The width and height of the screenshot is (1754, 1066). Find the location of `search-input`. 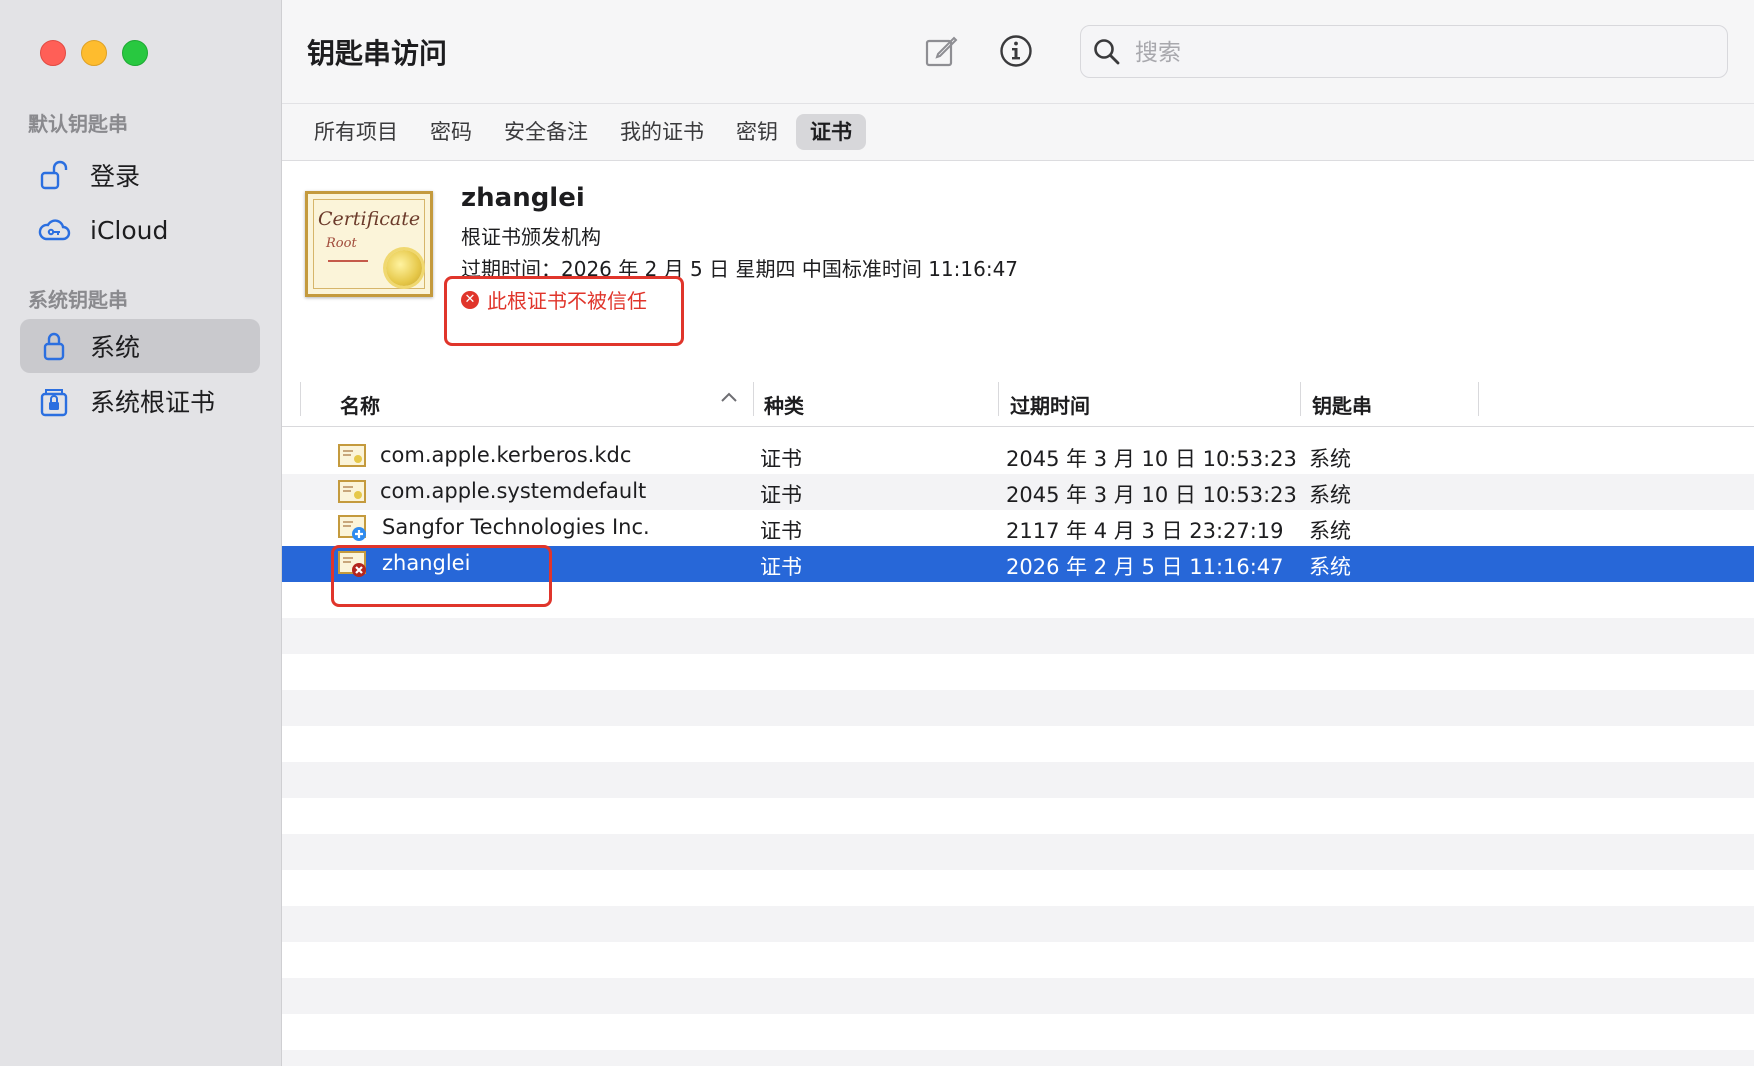

search-input is located at coordinates (1415, 53).